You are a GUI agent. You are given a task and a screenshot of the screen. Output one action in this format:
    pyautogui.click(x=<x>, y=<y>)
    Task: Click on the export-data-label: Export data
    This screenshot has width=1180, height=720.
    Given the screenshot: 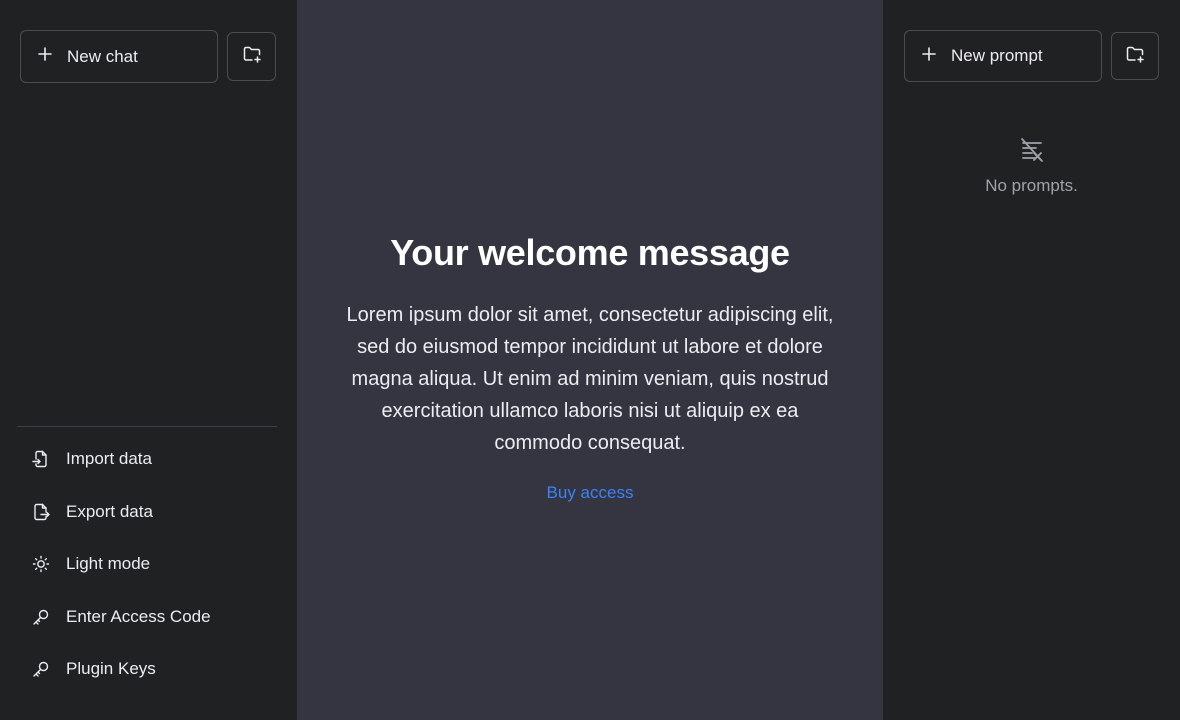 What is the action you would take?
    pyautogui.click(x=109, y=511)
    